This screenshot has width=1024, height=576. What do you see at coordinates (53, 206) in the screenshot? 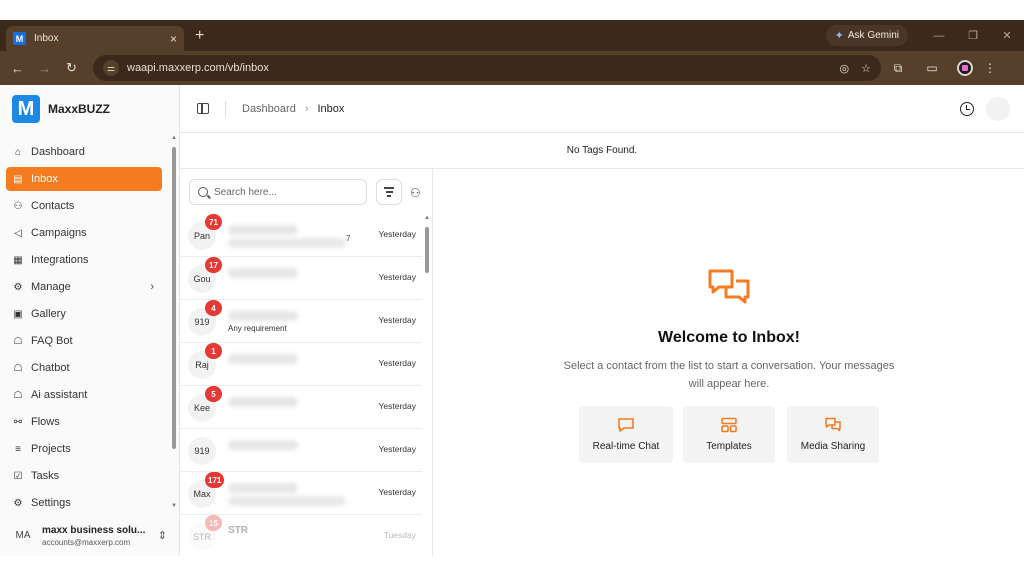
I see `sidebar-item-label: Contacts` at bounding box center [53, 206].